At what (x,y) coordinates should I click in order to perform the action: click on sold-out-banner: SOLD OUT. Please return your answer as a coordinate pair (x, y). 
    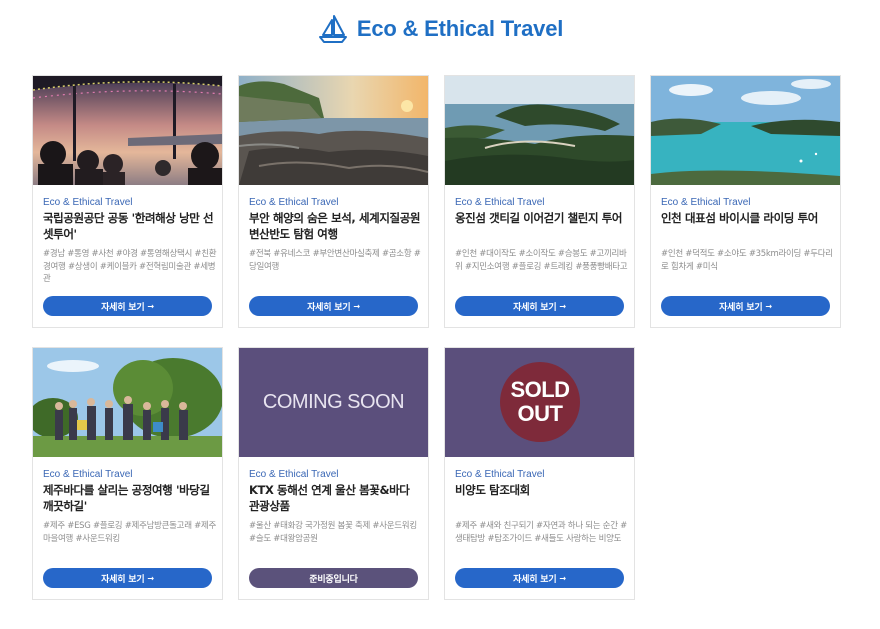
    Looking at the image, I should click on (539, 402).